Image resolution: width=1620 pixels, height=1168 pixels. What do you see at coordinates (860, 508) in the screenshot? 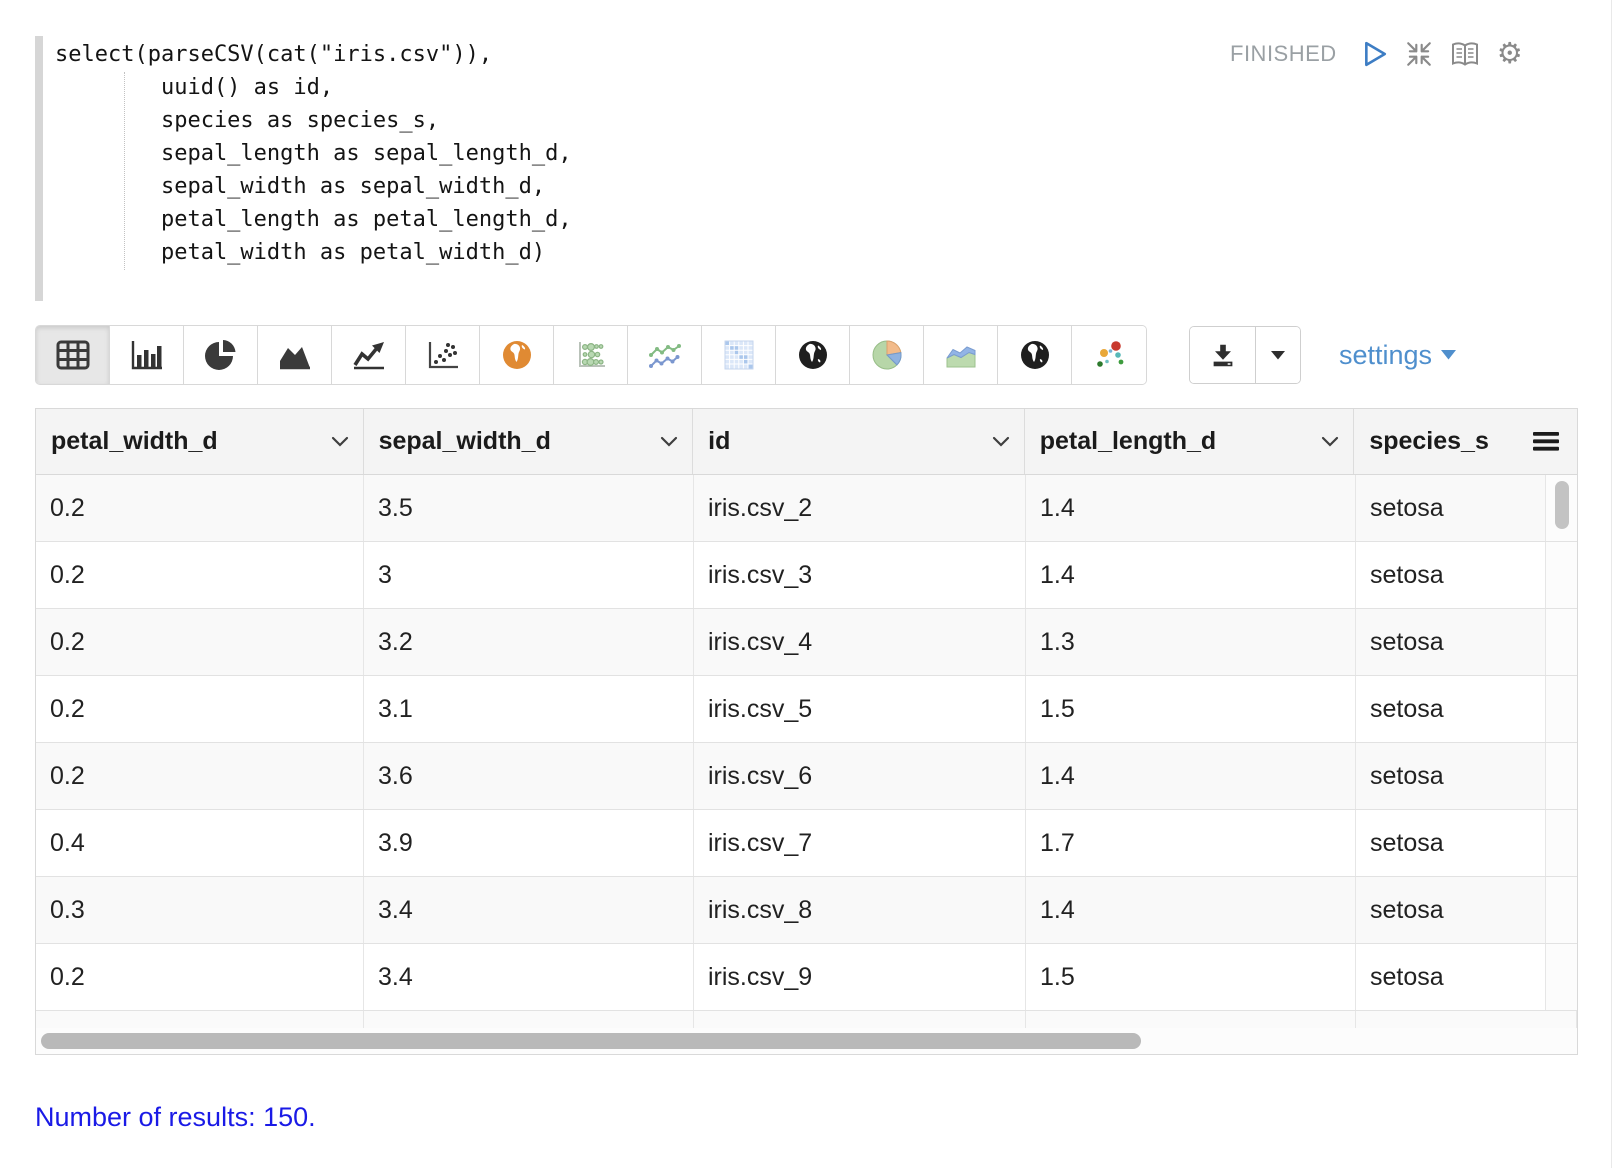
I see `table-cell: iris.csv_2` at bounding box center [860, 508].